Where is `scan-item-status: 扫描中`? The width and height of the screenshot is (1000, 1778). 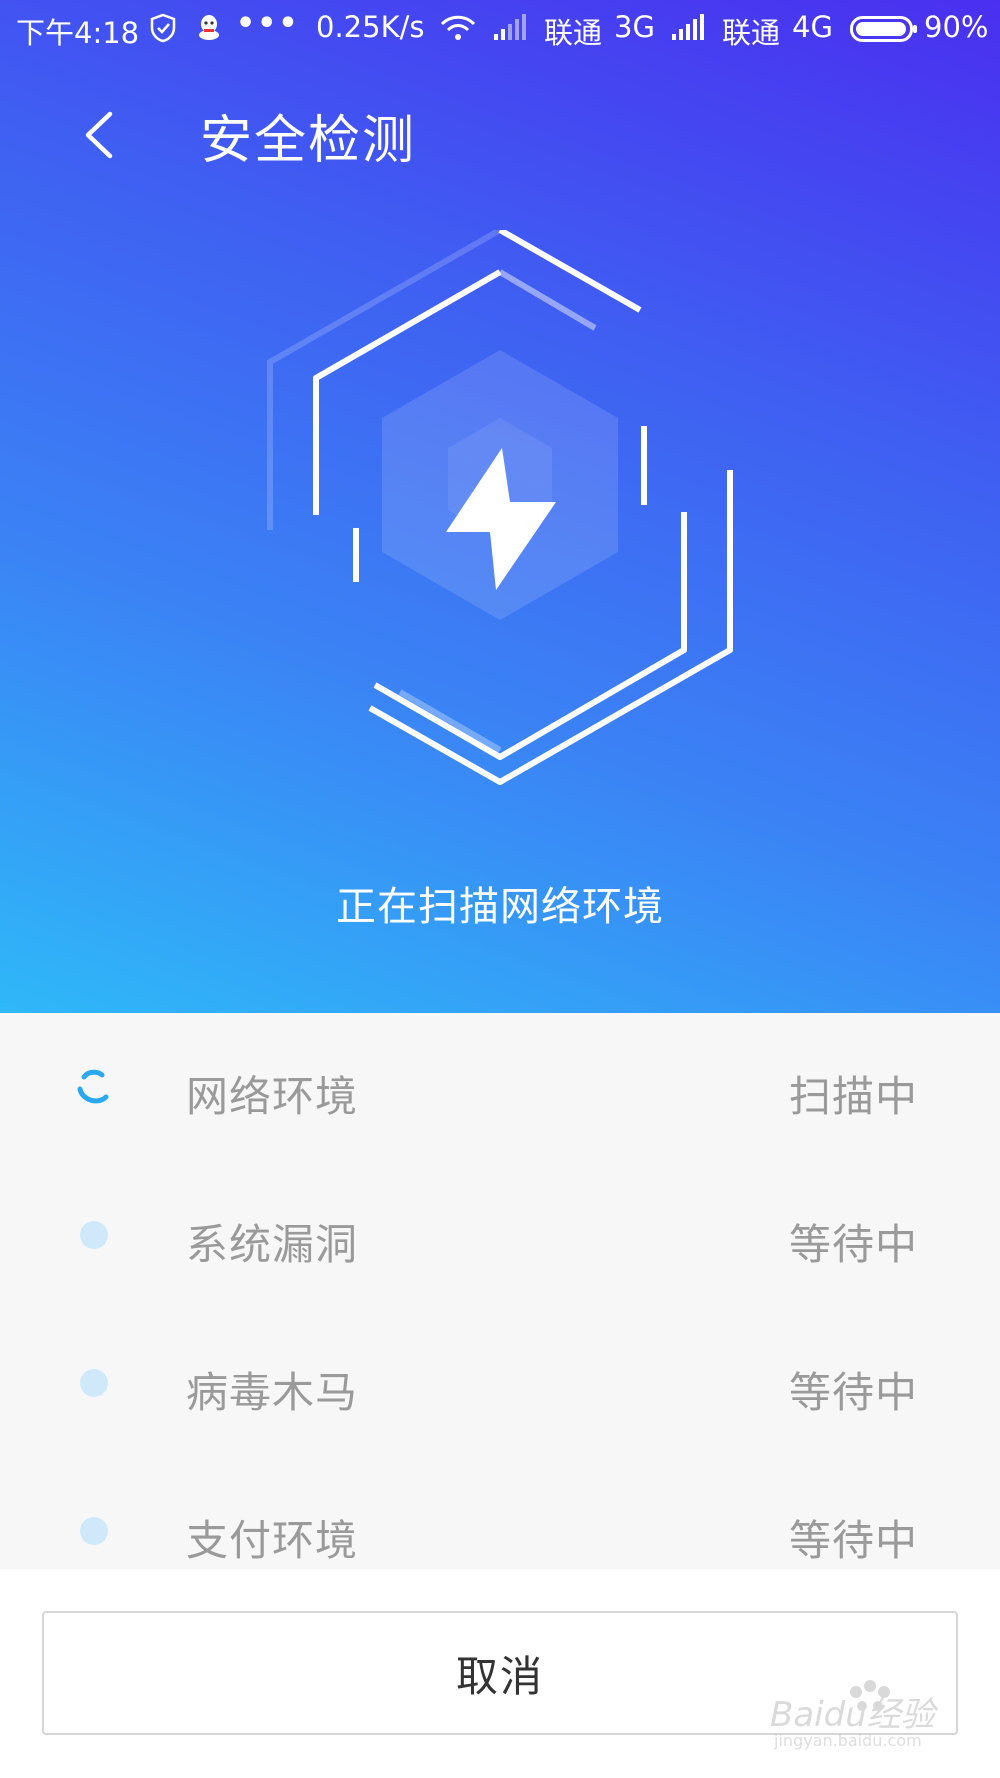
scan-item-status: 扫描中 is located at coordinates (853, 1096).